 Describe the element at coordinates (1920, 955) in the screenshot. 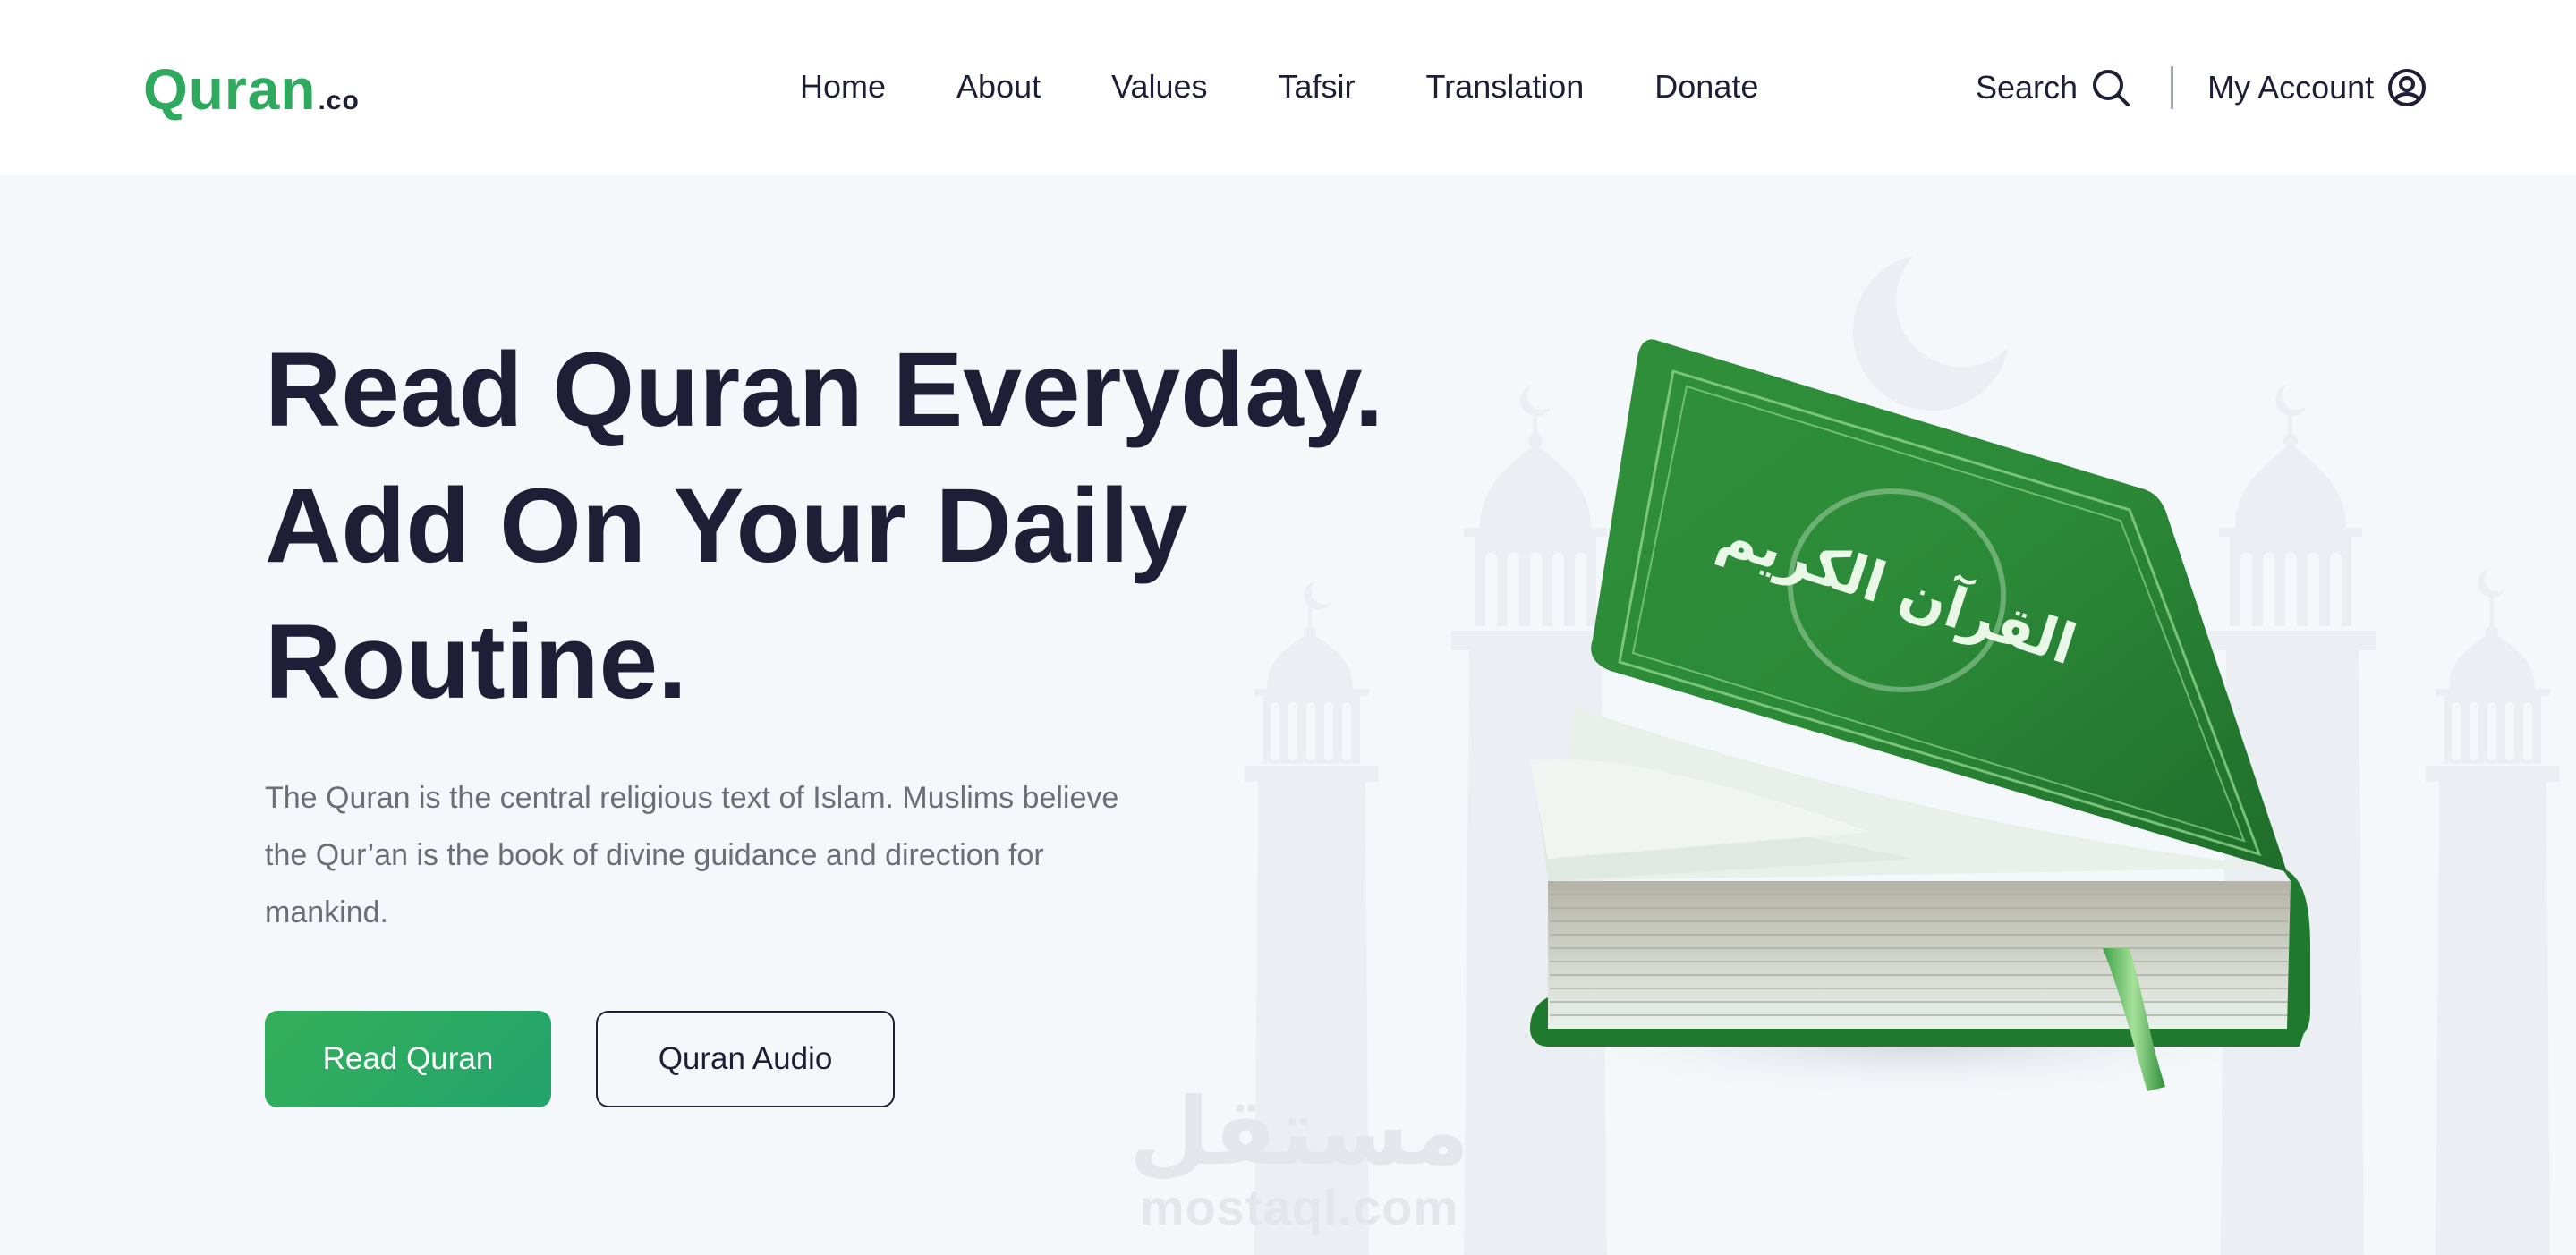

I see `book-pages` at that location.